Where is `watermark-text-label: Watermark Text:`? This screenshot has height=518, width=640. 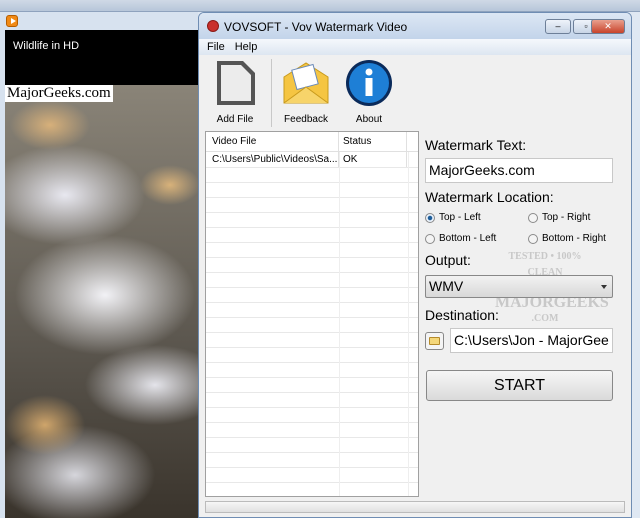
watermark-text-label: Watermark Text: is located at coordinates (476, 145).